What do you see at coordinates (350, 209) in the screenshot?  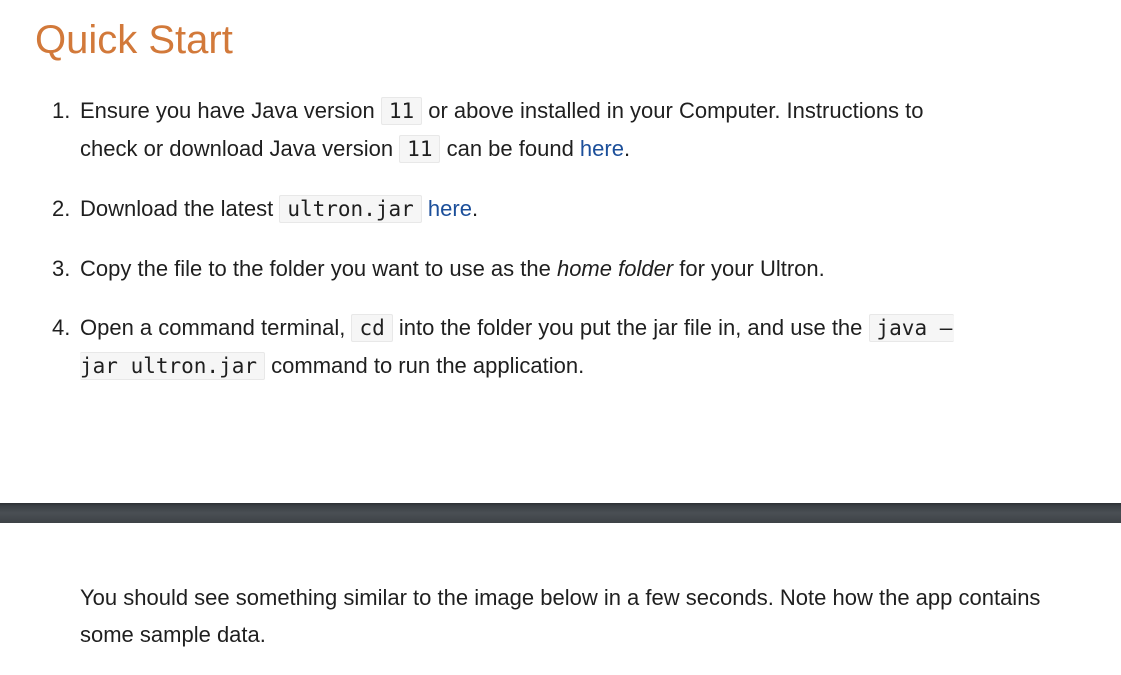 I see `inline-code-jar-name: ultron.jar` at bounding box center [350, 209].